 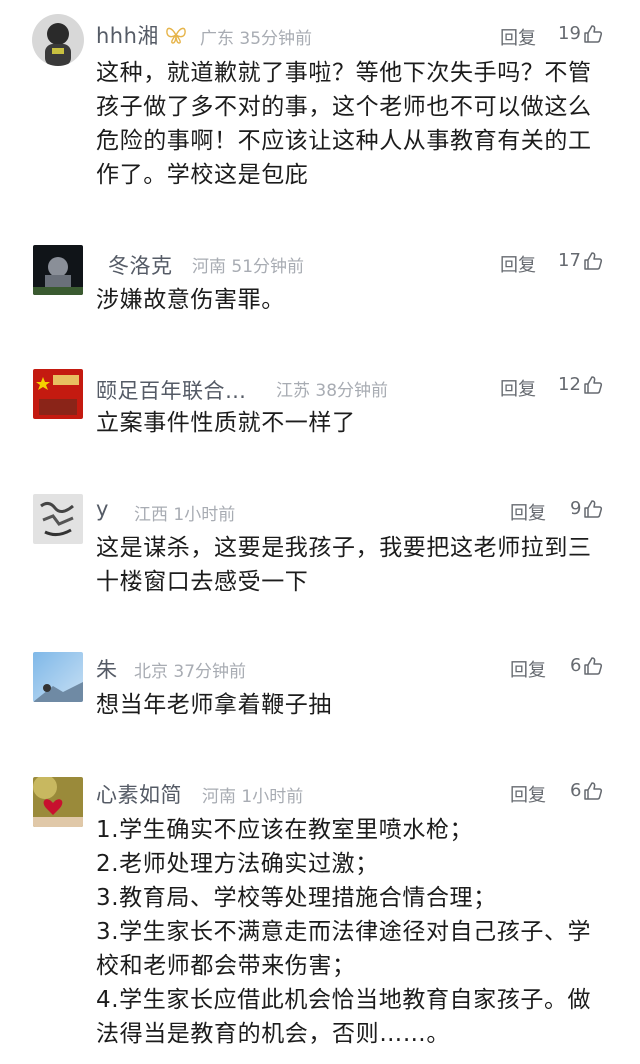 I want to click on timestamp: 37分钟前, so click(x=210, y=672).